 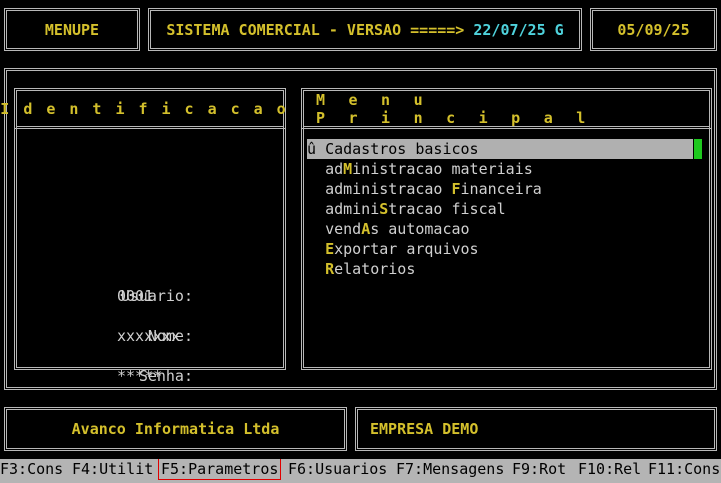 I want to click on menu-item-4: vendAs automacao, so click(x=388, y=229).